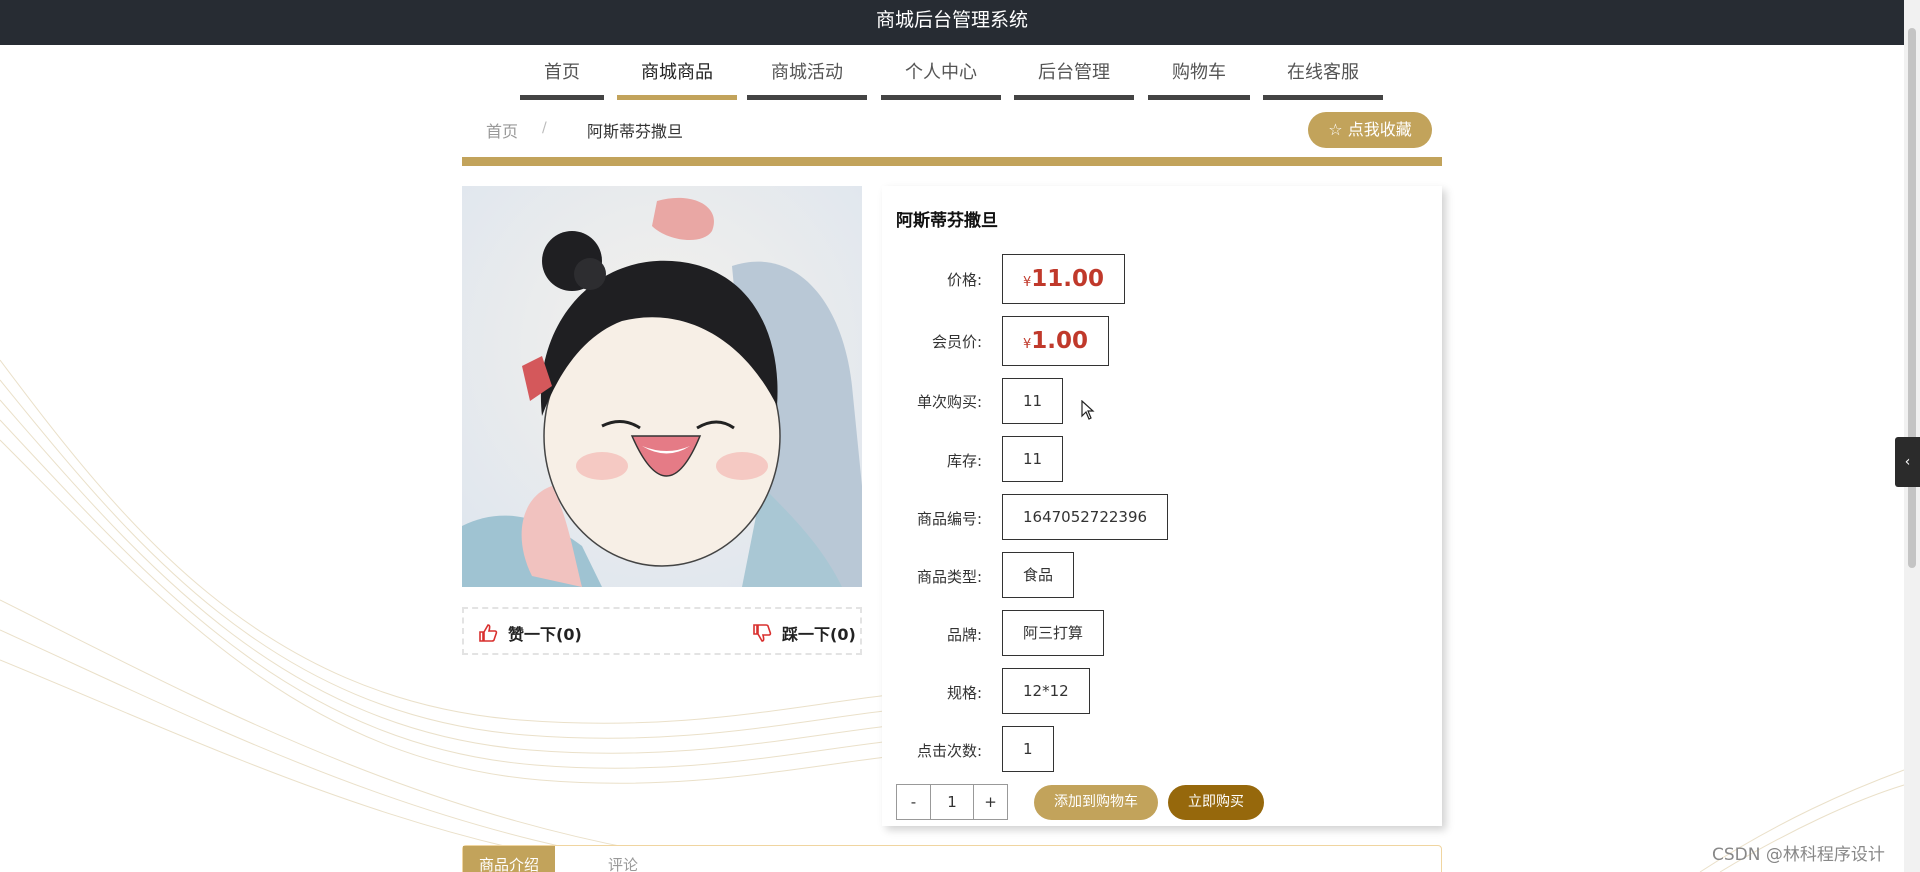  What do you see at coordinates (964, 635) in the screenshot?
I see `brand-label: 品牌:` at bounding box center [964, 635].